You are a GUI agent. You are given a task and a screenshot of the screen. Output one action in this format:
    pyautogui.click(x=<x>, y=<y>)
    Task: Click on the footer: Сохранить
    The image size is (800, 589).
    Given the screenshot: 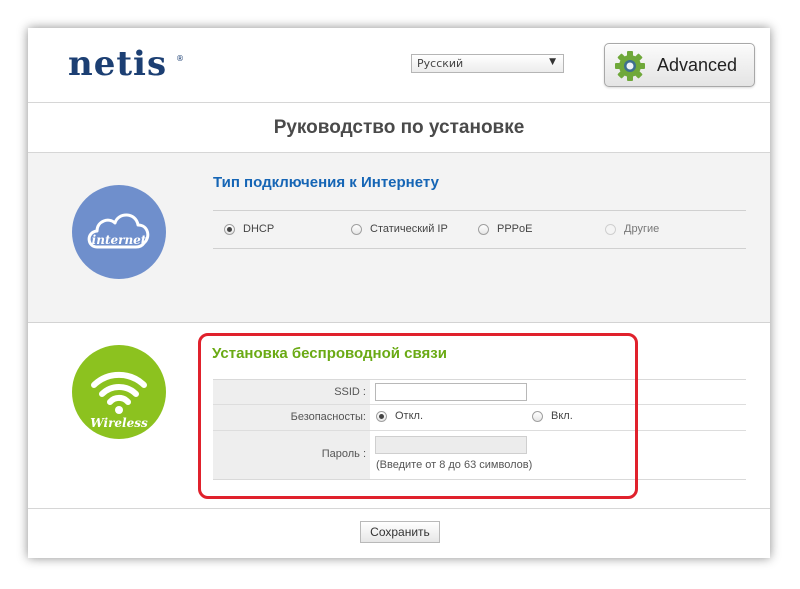 What is the action you would take?
    pyautogui.click(x=399, y=533)
    